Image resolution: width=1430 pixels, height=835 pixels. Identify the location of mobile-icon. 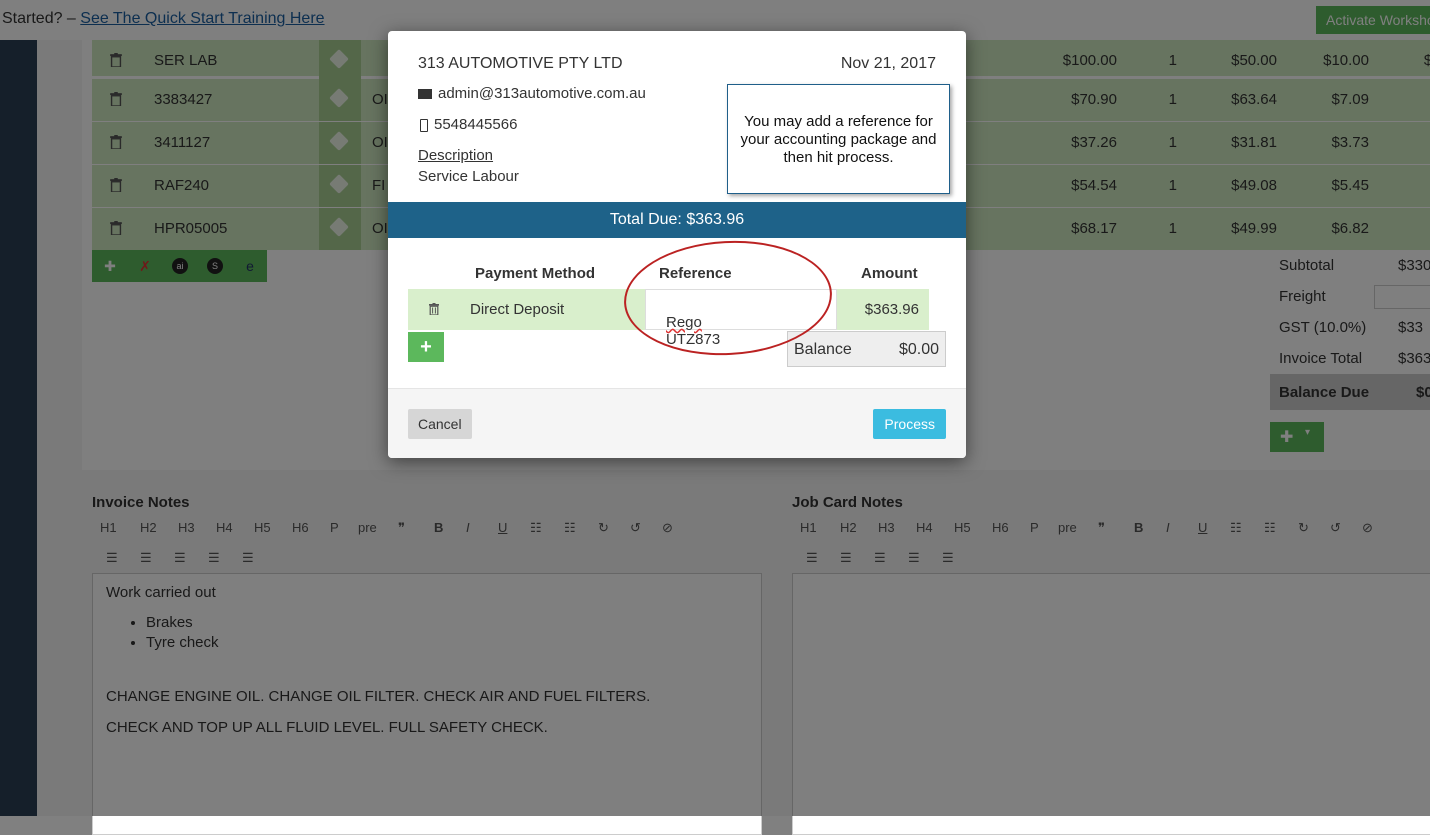
(424, 125).